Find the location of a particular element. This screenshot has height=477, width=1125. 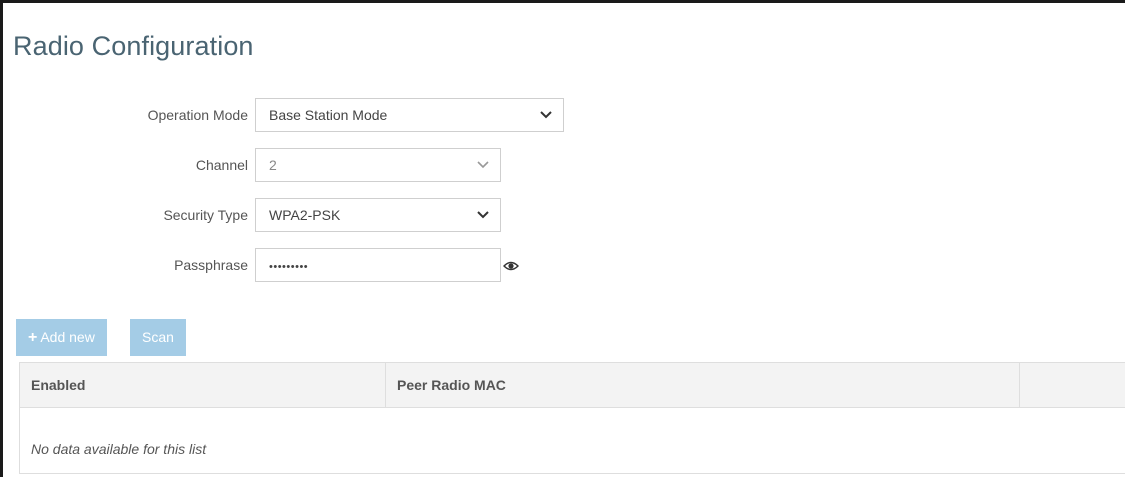

passphrase-row: Passphrase is located at coordinates (125, 265).